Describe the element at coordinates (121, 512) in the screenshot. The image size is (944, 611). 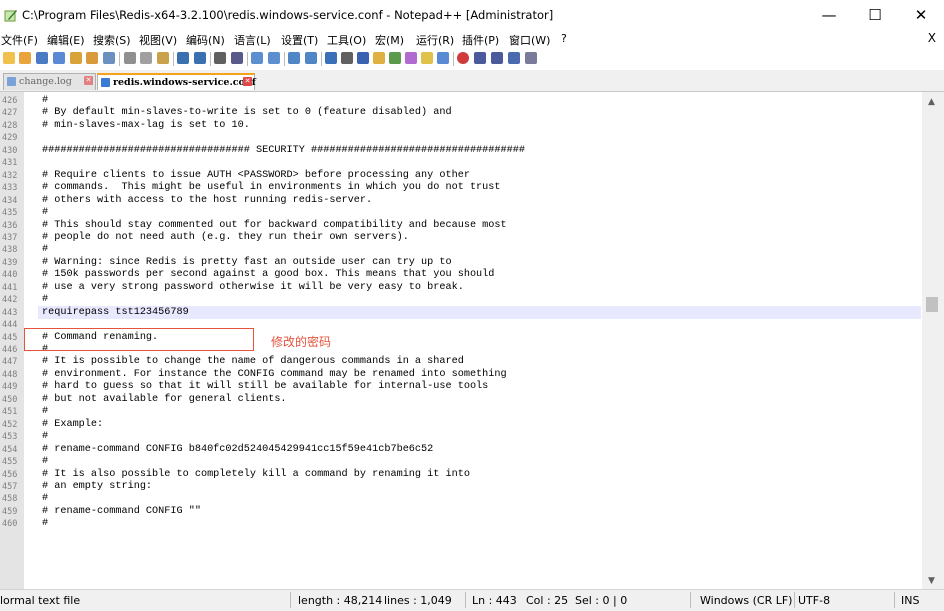
I see `code-line: # rename-command CONFIG ""` at that location.